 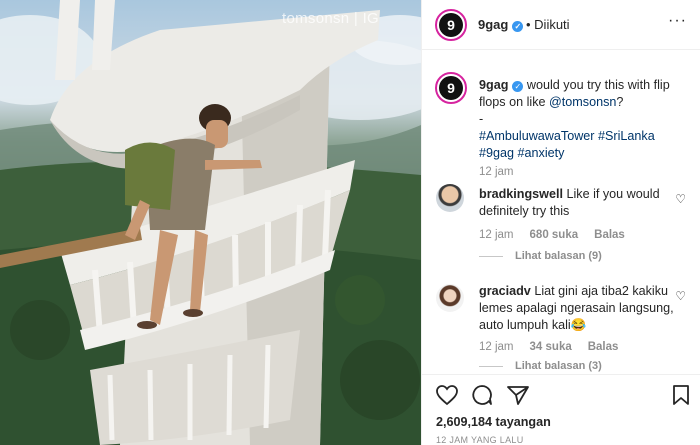 I want to click on commenter-username: bradkingswell, so click(x=521, y=194).